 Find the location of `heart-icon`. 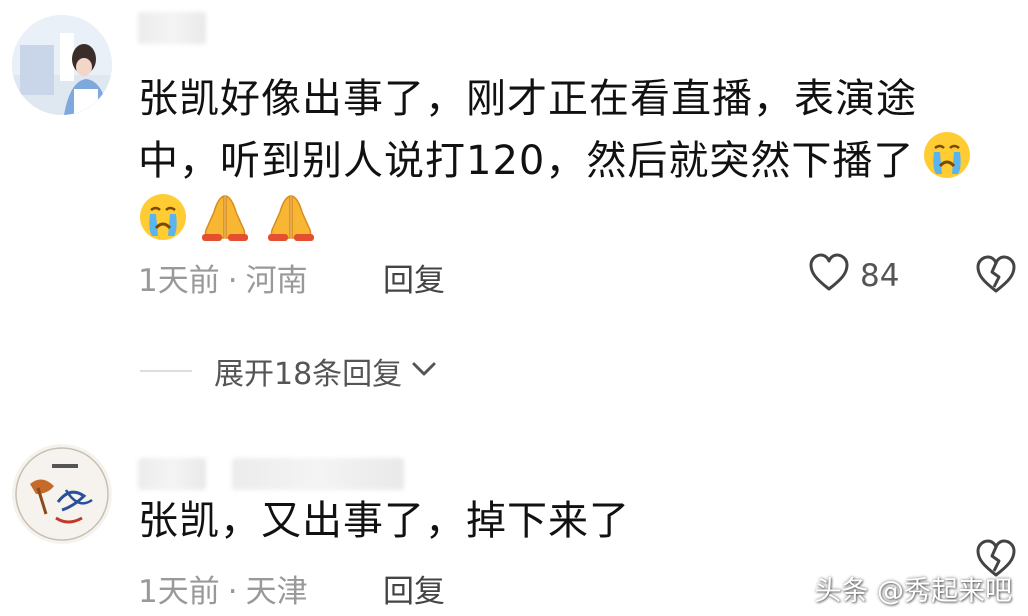

heart-icon is located at coordinates (829, 276).